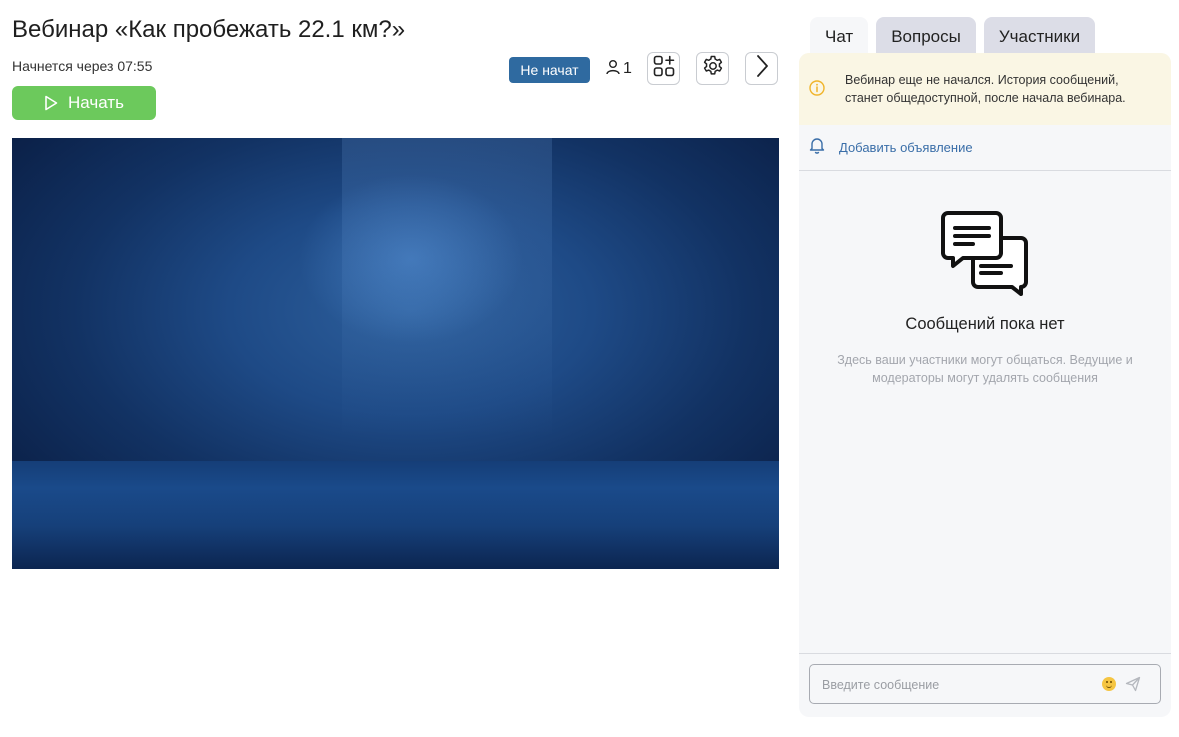 The width and height of the screenshot is (1179, 737). I want to click on participants-count: 1, so click(627, 68).